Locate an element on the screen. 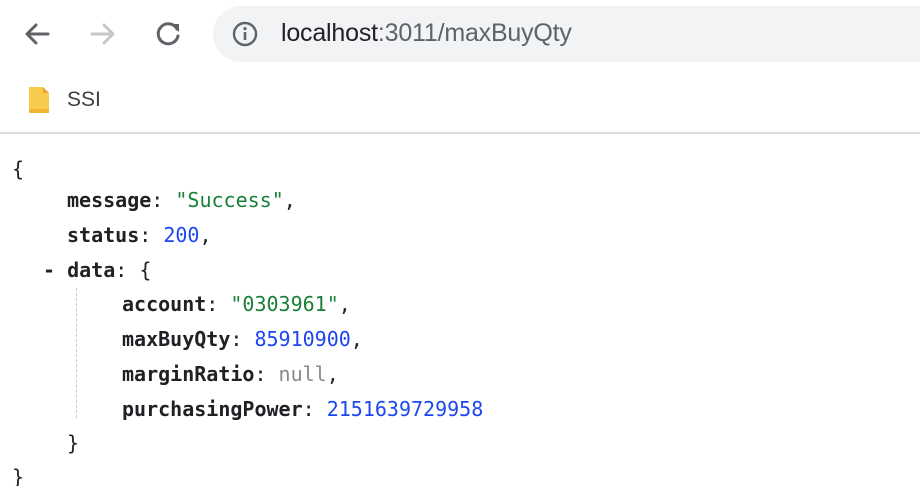  json-line-account: account: "0303961", is located at coordinates (236, 304).